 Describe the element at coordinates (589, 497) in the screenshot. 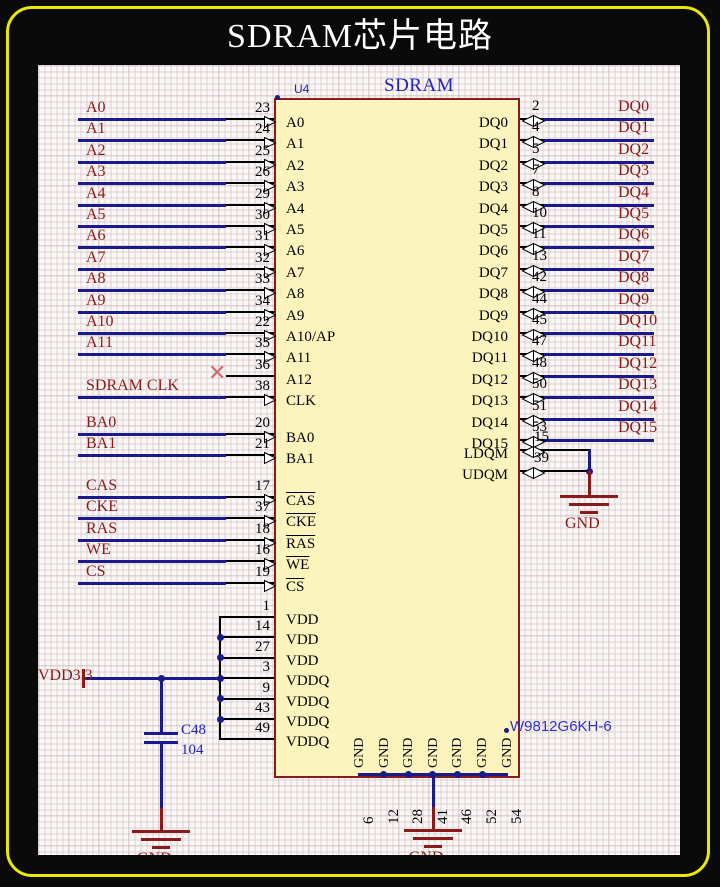

I see `gnd-bar-1-dqm` at that location.